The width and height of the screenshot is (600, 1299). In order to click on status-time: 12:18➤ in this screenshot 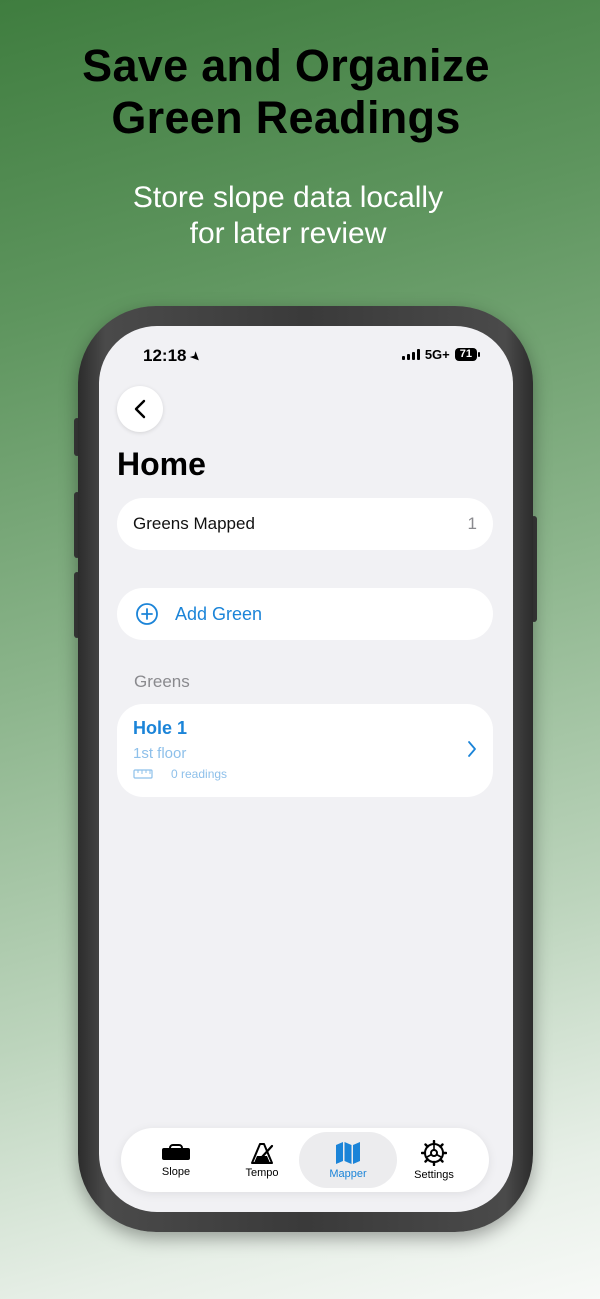, I will do `click(174, 356)`.